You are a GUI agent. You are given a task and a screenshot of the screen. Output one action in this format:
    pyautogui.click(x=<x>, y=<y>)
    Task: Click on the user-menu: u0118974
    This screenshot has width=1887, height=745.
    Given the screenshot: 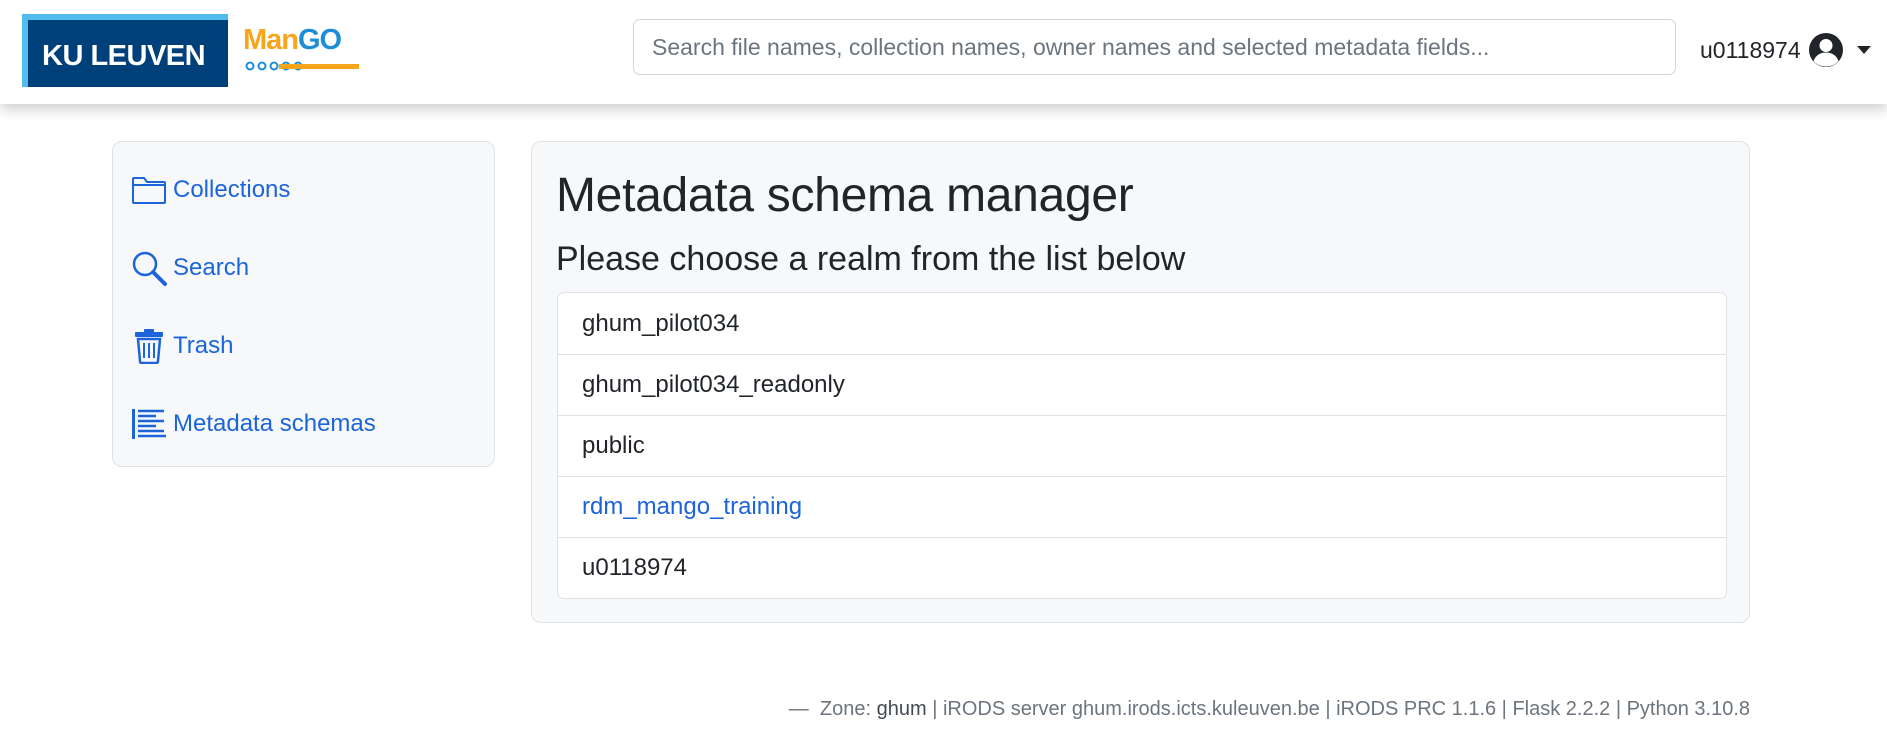 What is the action you would take?
    pyautogui.click(x=1785, y=50)
    